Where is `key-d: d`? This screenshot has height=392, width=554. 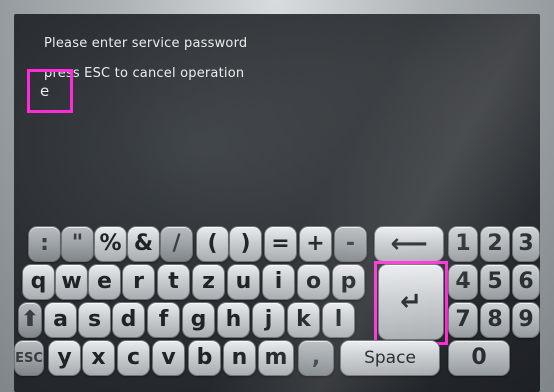 key-d: d is located at coordinates (128, 320).